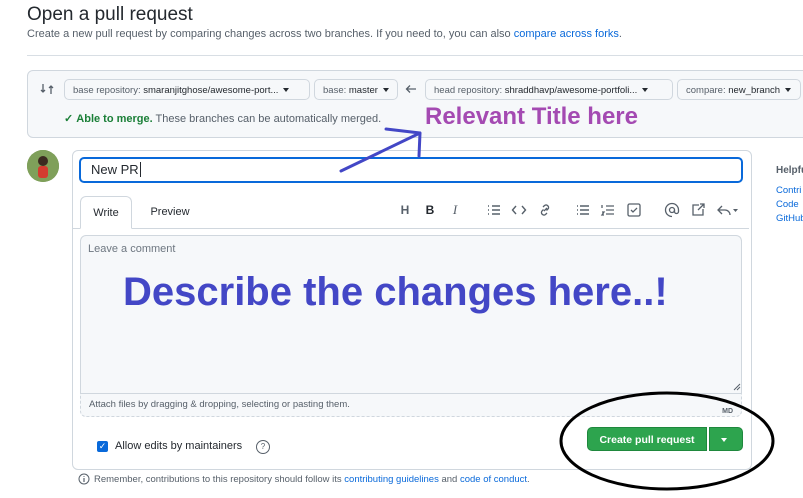 Image resolution: width=803 pixels, height=498 pixels. What do you see at coordinates (789, 170) in the screenshot?
I see `sidebar-heading: Helpfu` at bounding box center [789, 170].